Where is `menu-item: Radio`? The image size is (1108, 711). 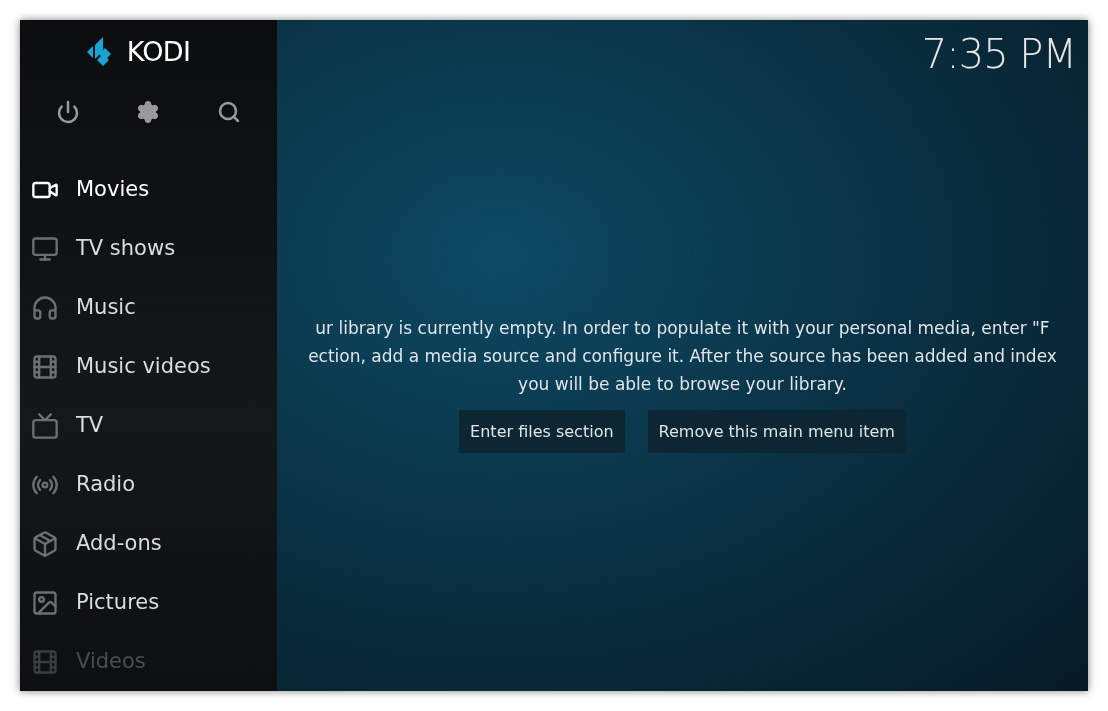
menu-item: Radio is located at coordinates (148, 484).